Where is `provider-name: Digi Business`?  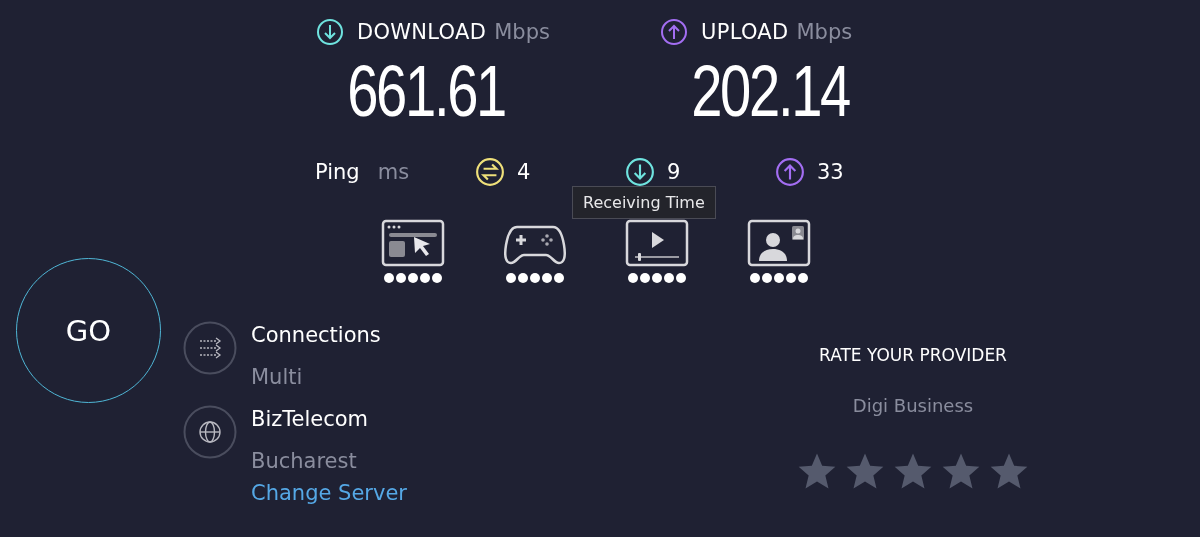
provider-name: Digi Business is located at coordinates (913, 405).